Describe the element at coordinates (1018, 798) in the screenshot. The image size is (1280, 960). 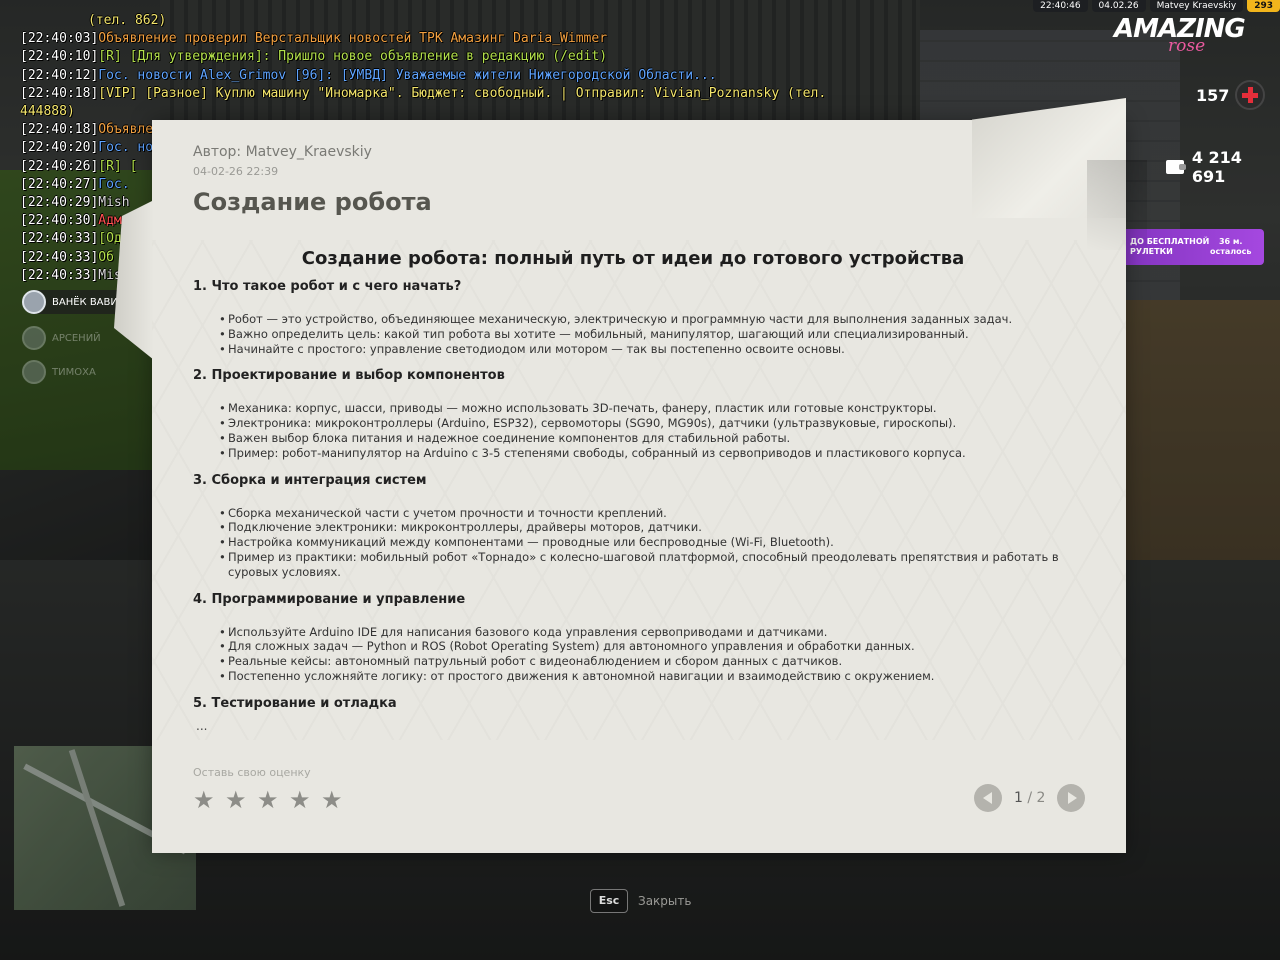
I see `page-current: 1` at that location.